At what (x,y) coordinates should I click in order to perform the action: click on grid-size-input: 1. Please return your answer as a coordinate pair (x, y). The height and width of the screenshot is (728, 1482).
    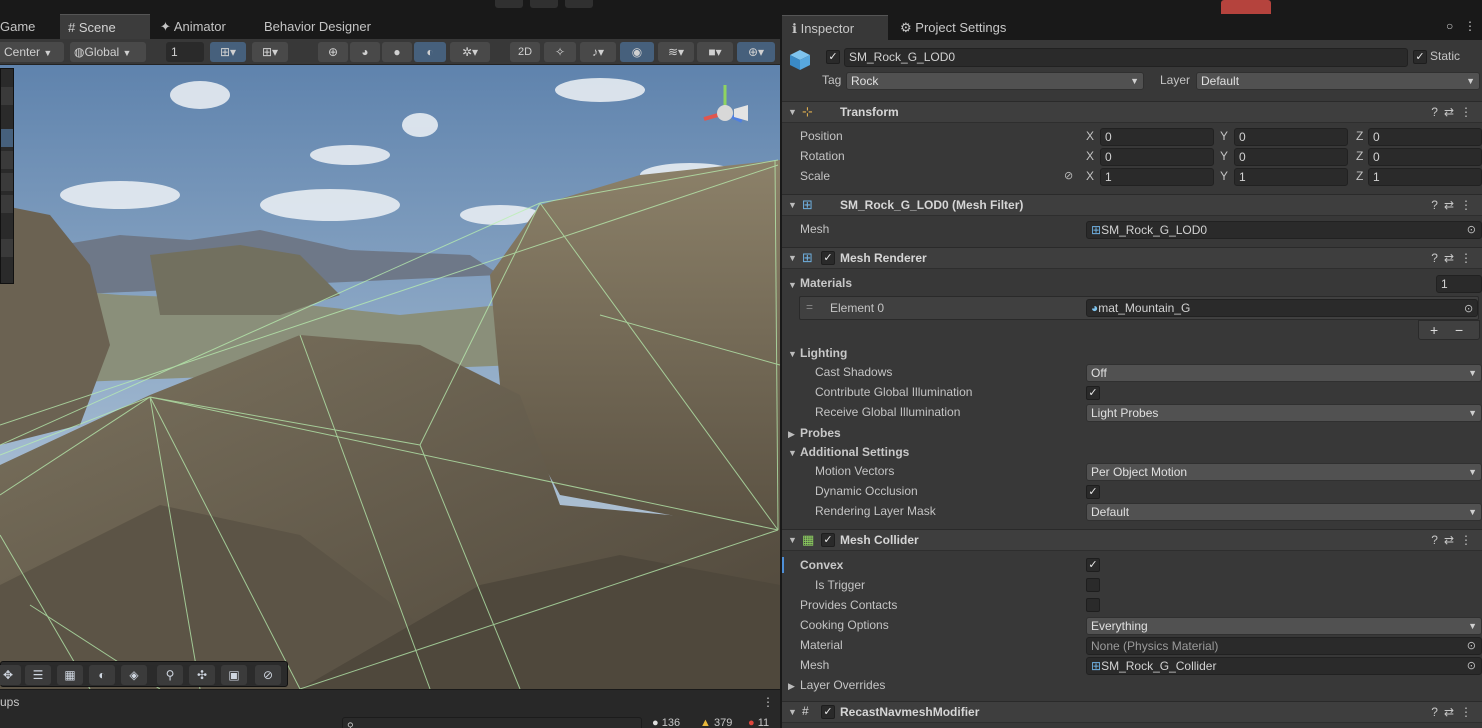
    Looking at the image, I should click on (185, 52).